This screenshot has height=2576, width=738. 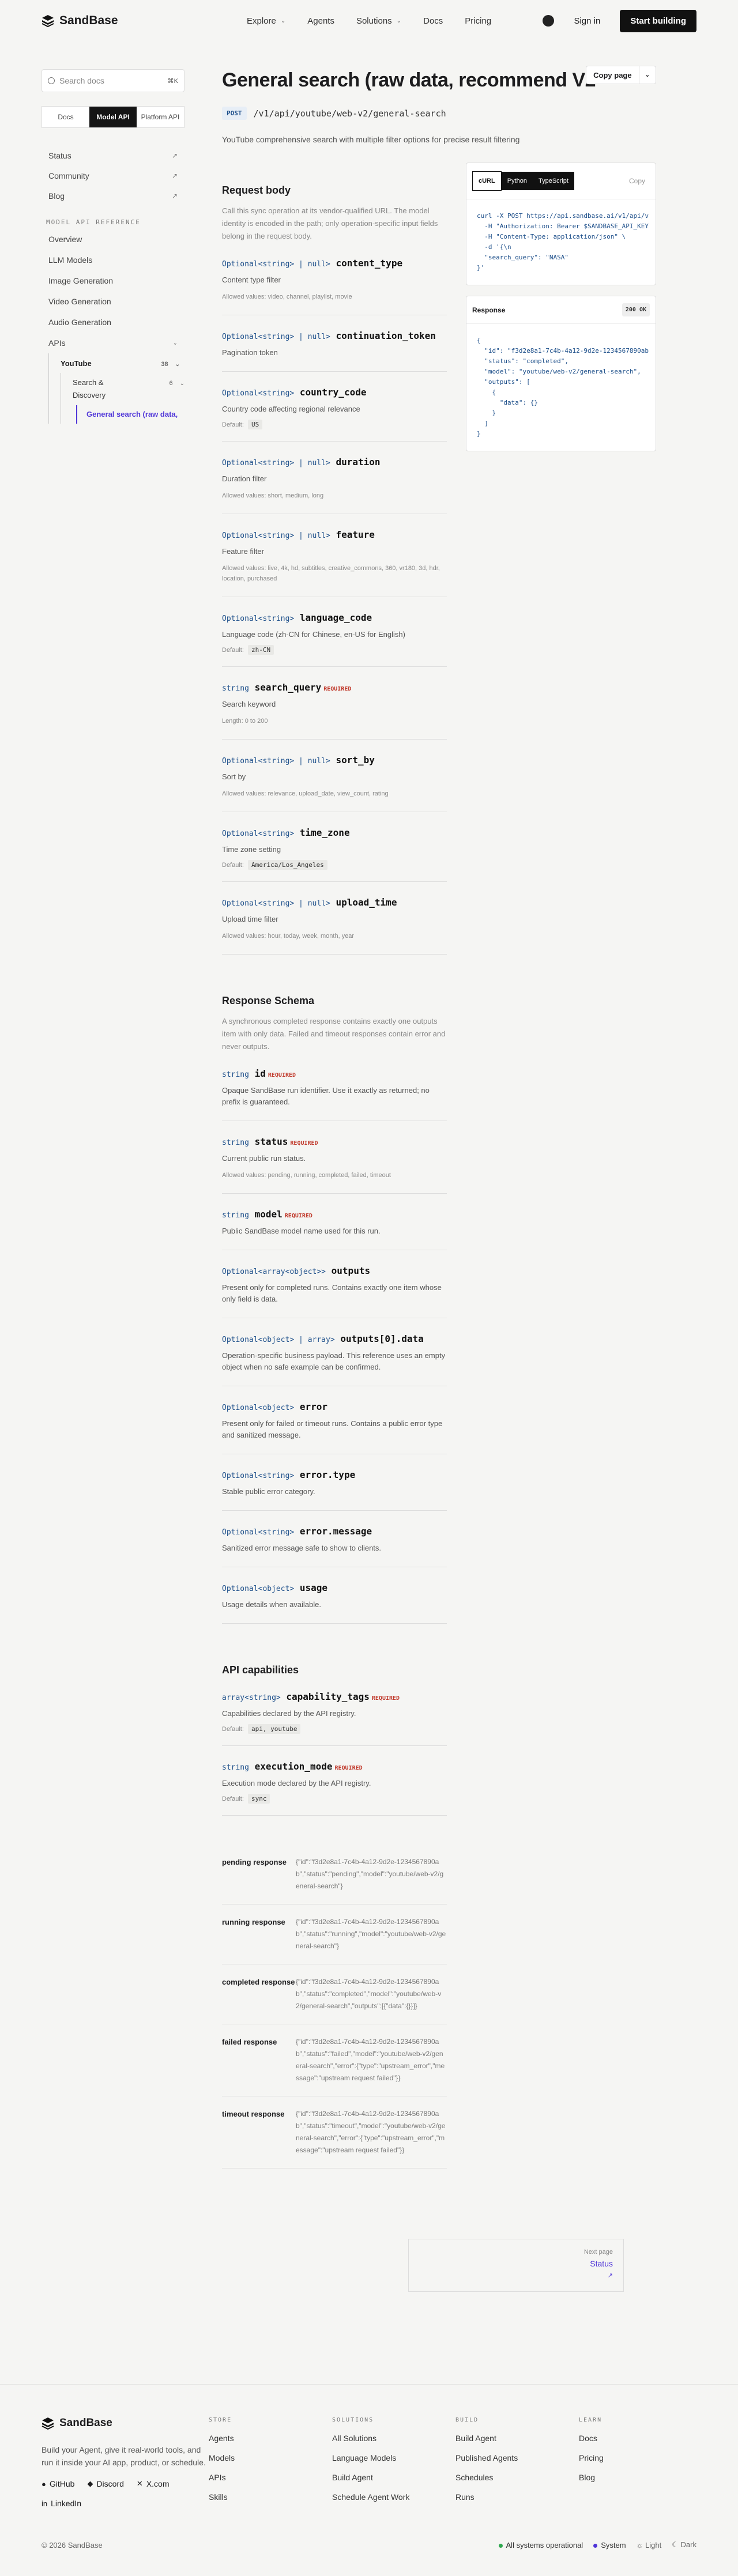 I want to click on param-name: sort_by, so click(x=355, y=760).